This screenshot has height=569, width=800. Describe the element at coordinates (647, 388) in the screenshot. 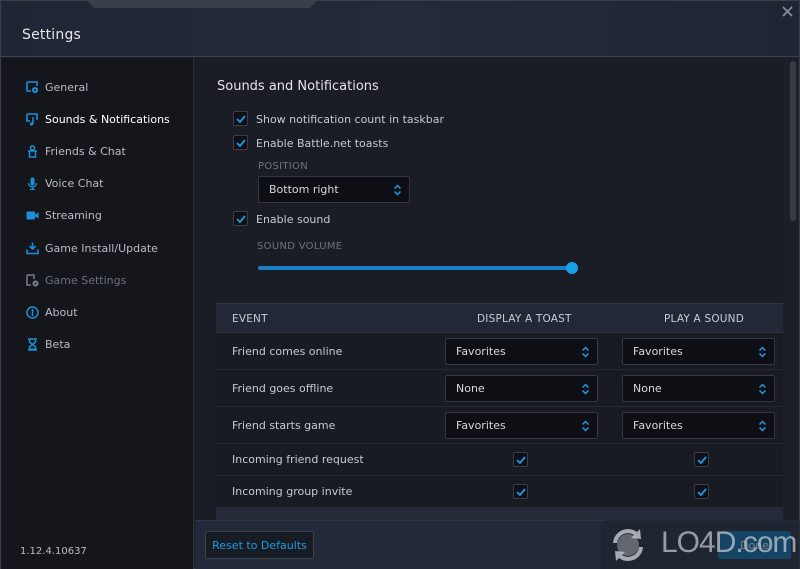

I see `sound-select-value: None` at that location.